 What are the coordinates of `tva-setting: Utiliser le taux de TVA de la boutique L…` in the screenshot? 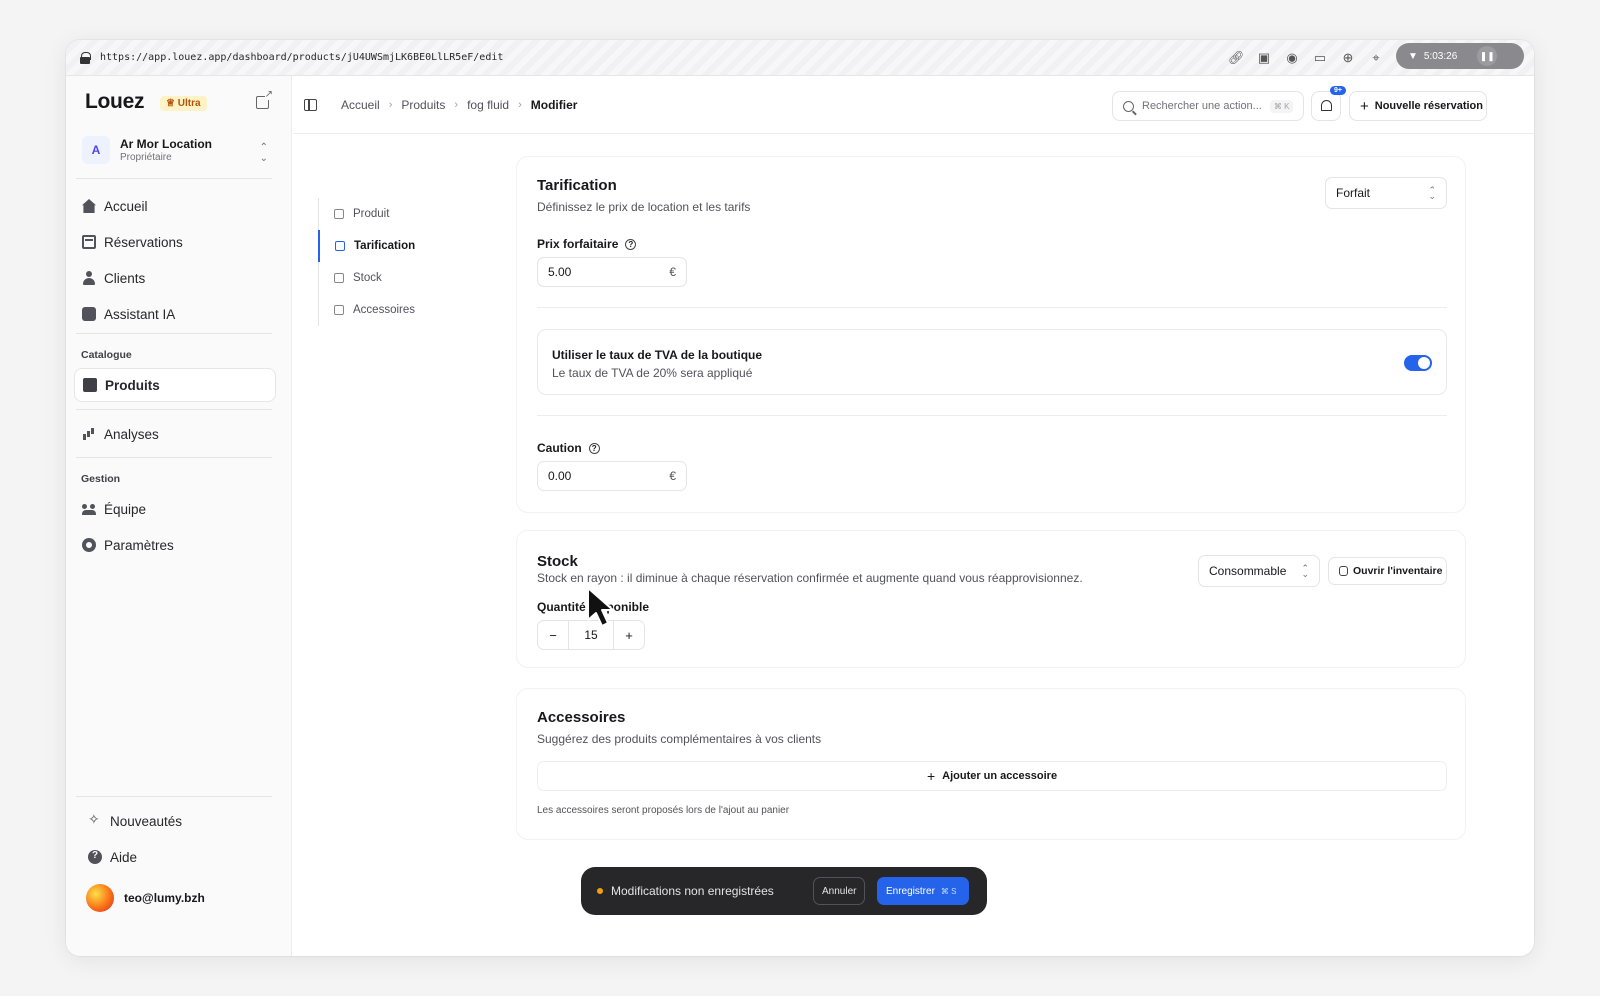 It's located at (992, 362).